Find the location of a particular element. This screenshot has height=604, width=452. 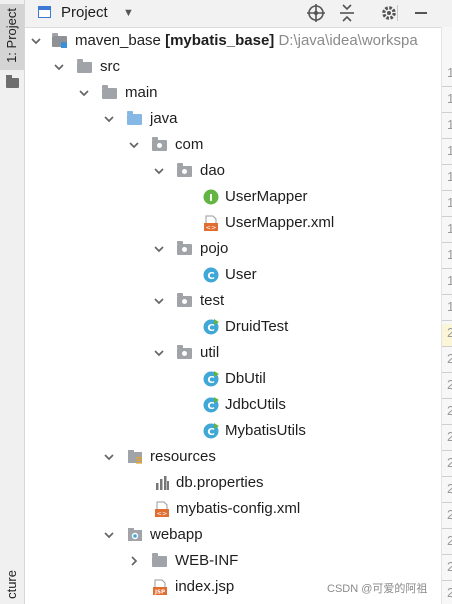

tree-row-mybatisutils: C MybatisUtils is located at coordinates (233, 431).